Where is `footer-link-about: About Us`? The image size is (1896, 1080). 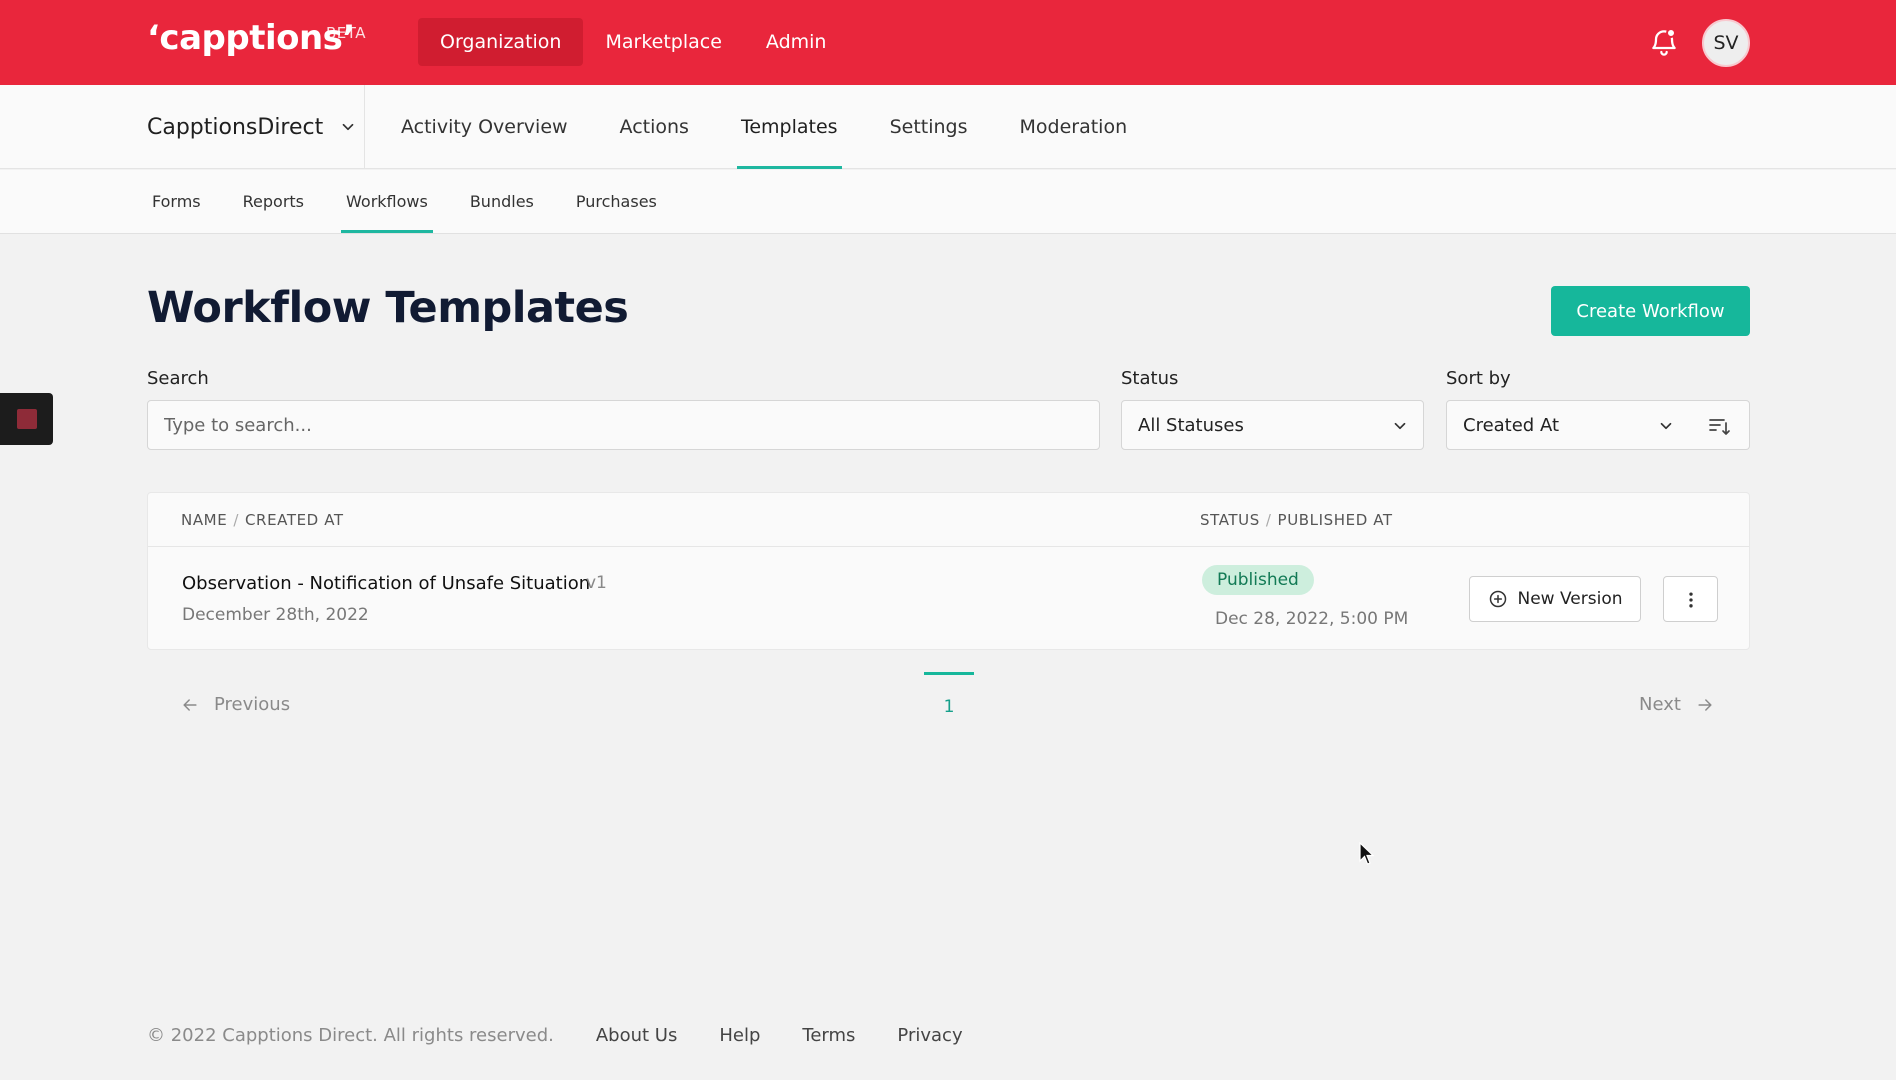
footer-link-about: About Us is located at coordinates (637, 1035).